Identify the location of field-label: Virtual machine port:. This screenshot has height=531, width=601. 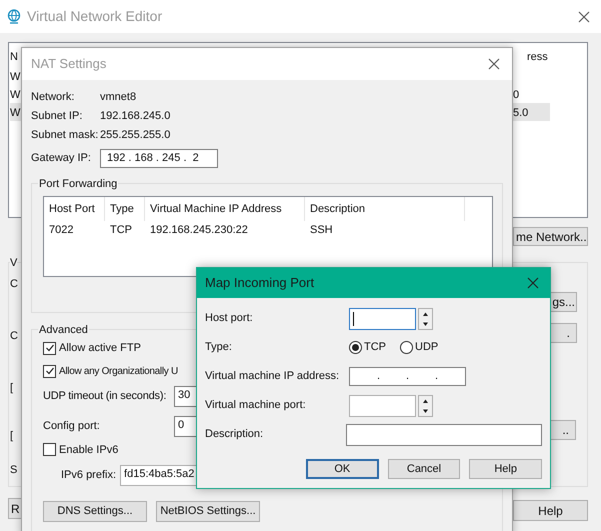
(256, 406).